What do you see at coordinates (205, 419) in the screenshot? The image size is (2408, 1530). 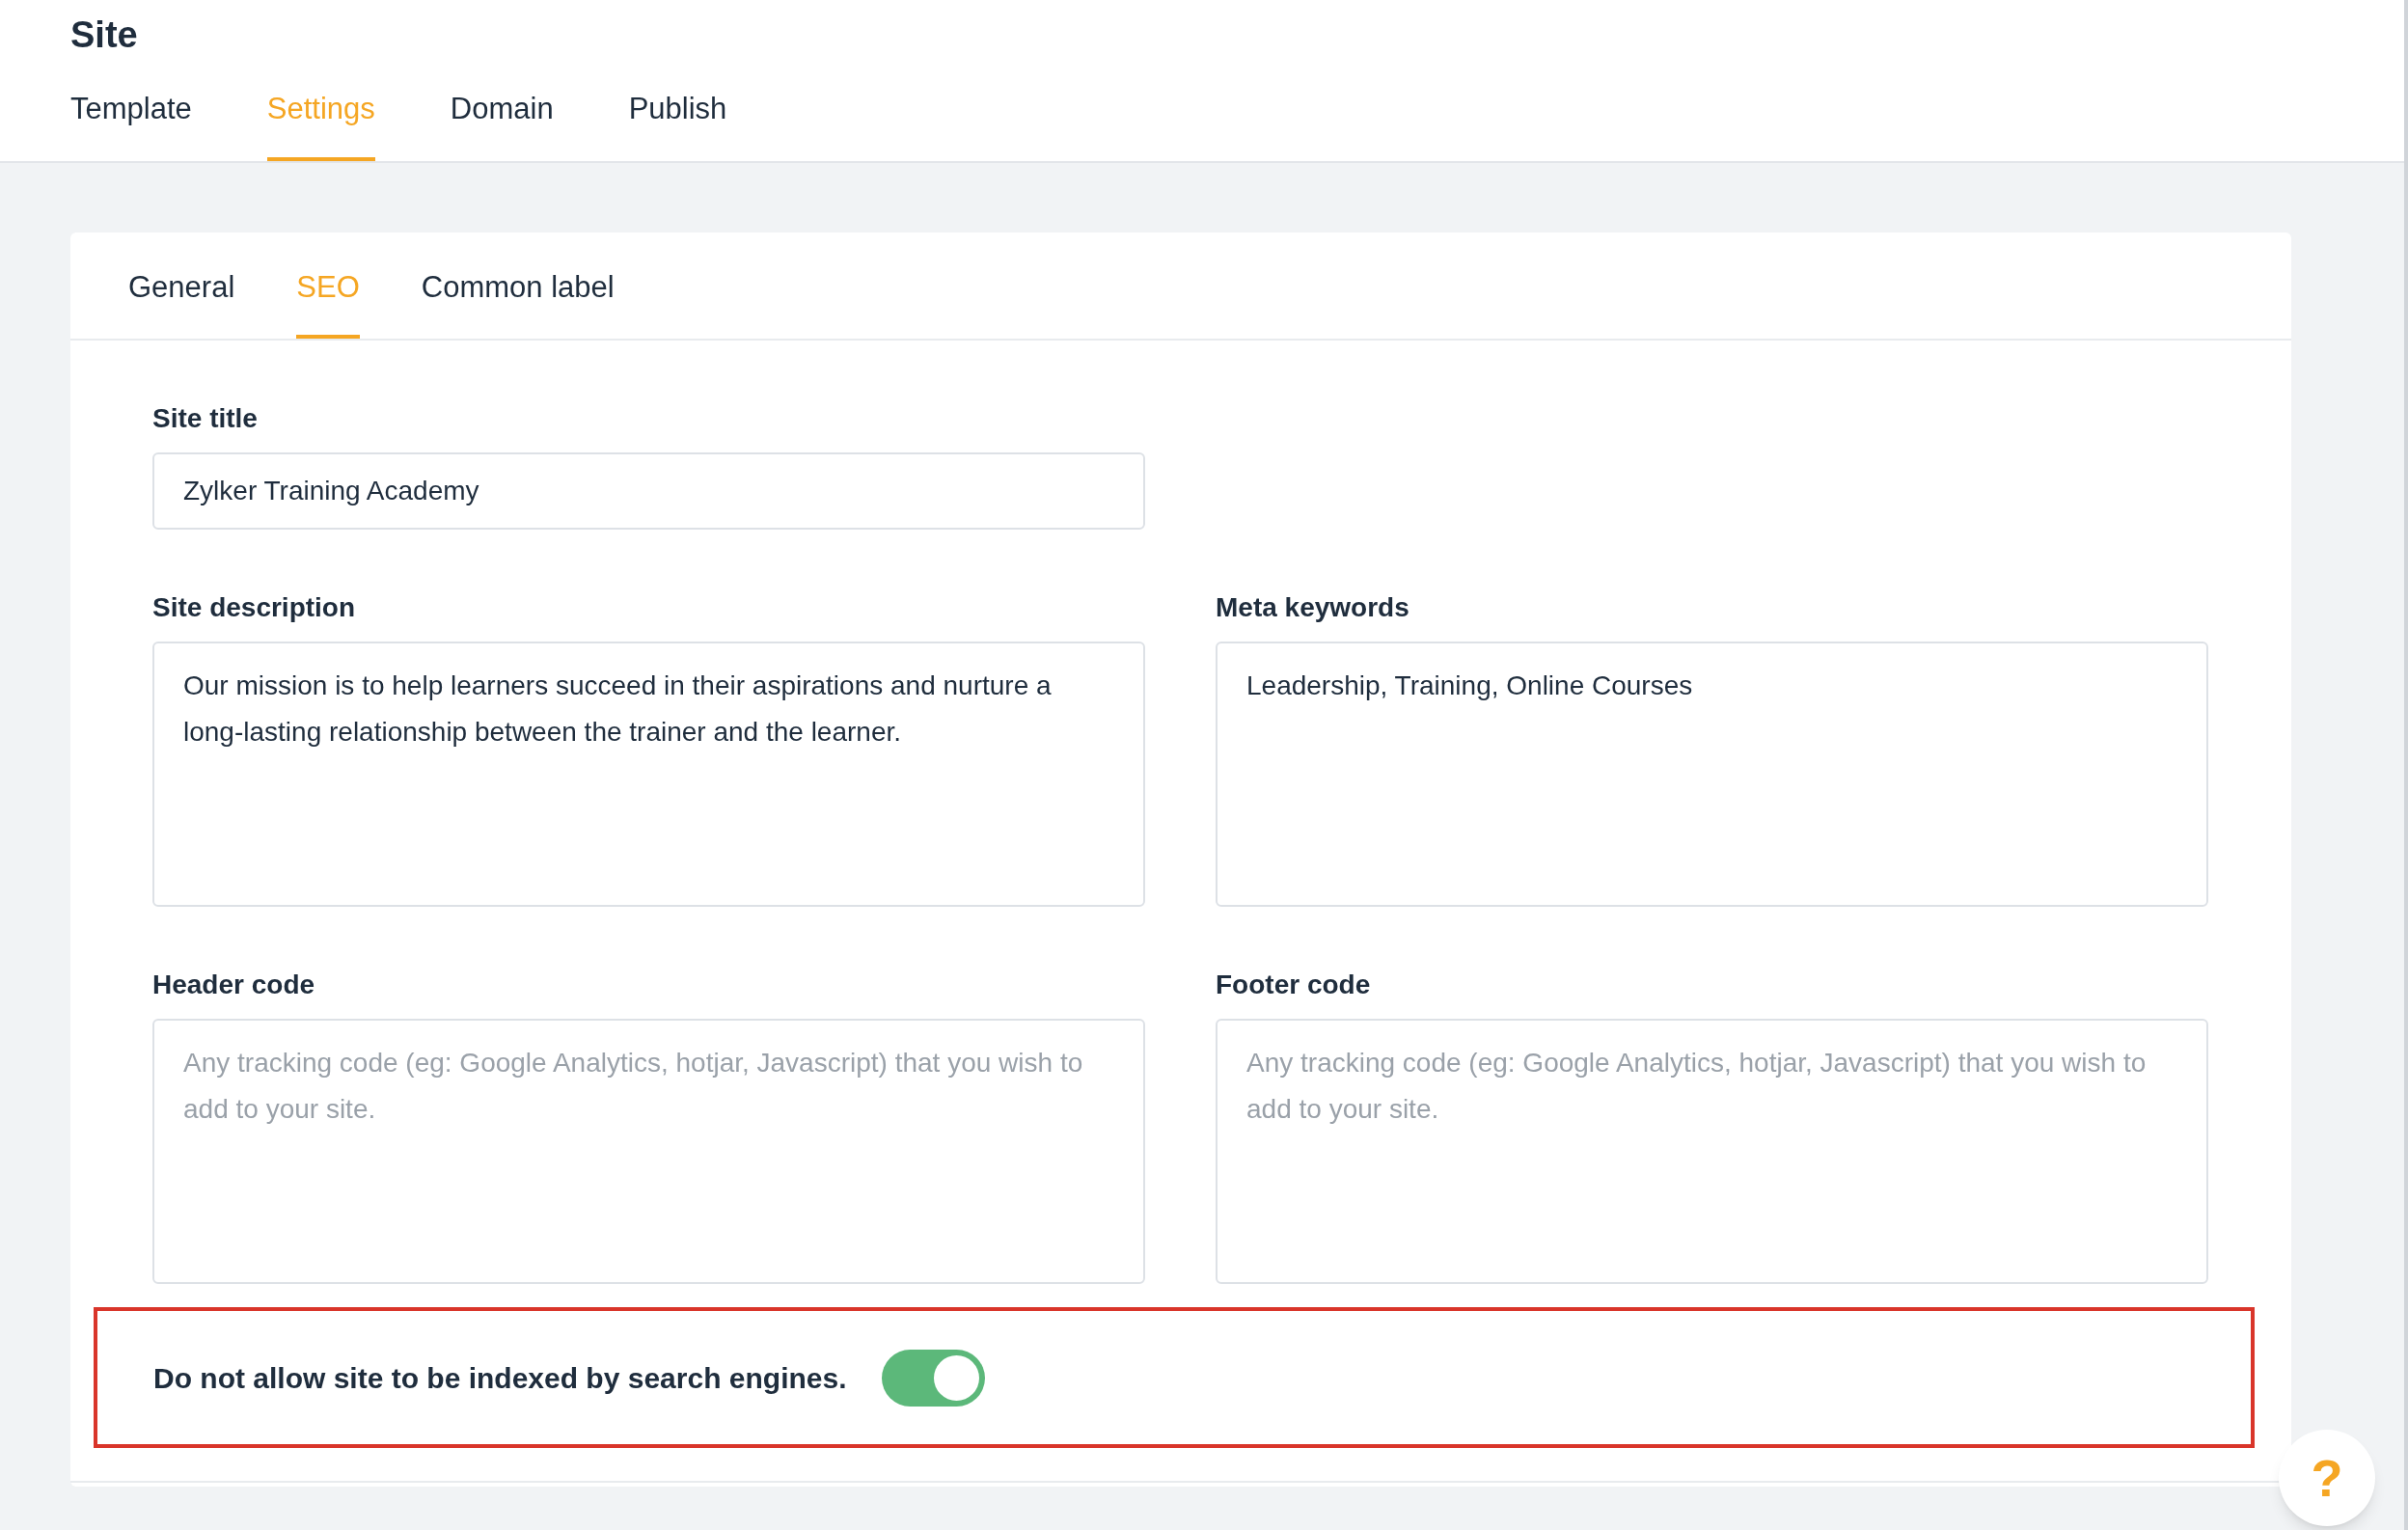 I see `field-label: Site title` at bounding box center [205, 419].